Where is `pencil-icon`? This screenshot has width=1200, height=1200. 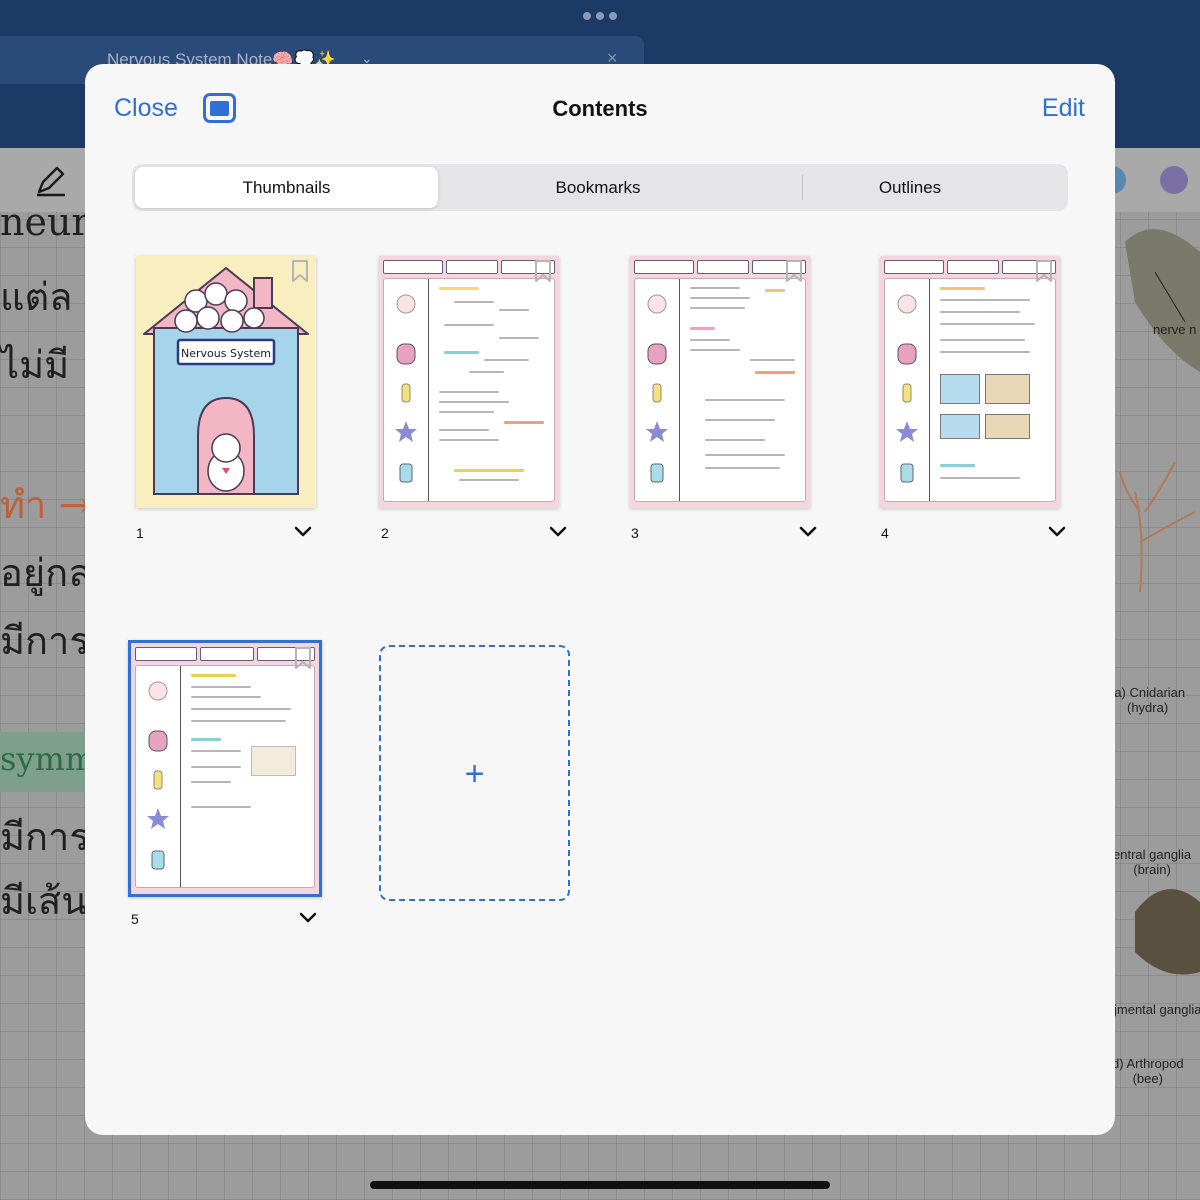
pencil-icon is located at coordinates (51, 180).